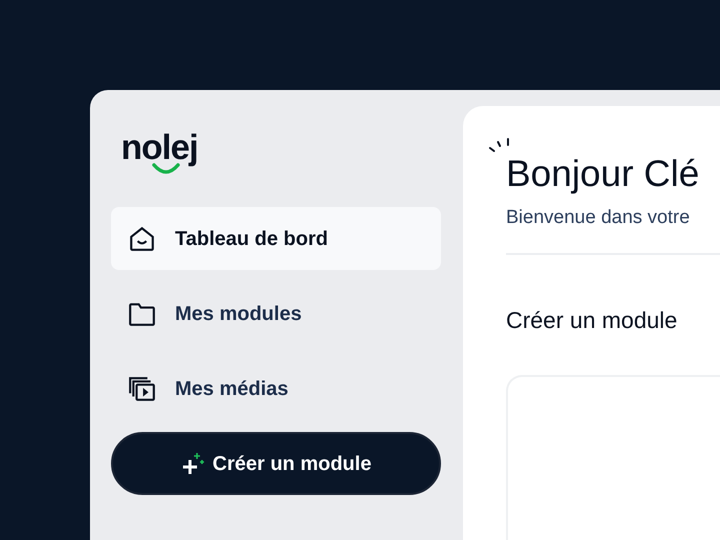  What do you see at coordinates (276, 388) in the screenshot?
I see `sidebar-item: Mes médias` at bounding box center [276, 388].